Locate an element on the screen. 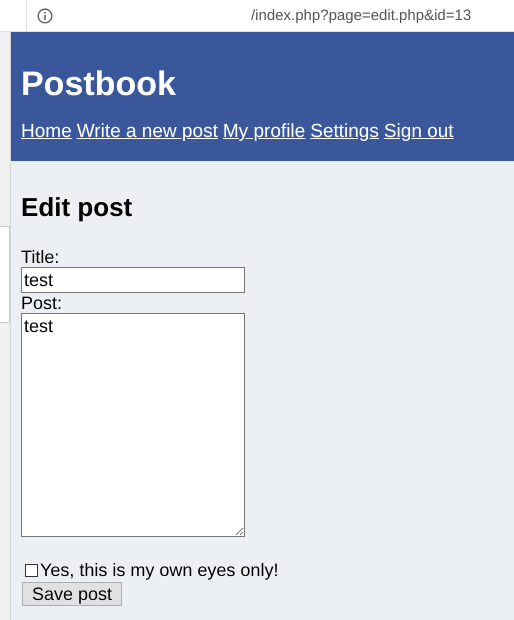  nav-link: My profile is located at coordinates (264, 132).